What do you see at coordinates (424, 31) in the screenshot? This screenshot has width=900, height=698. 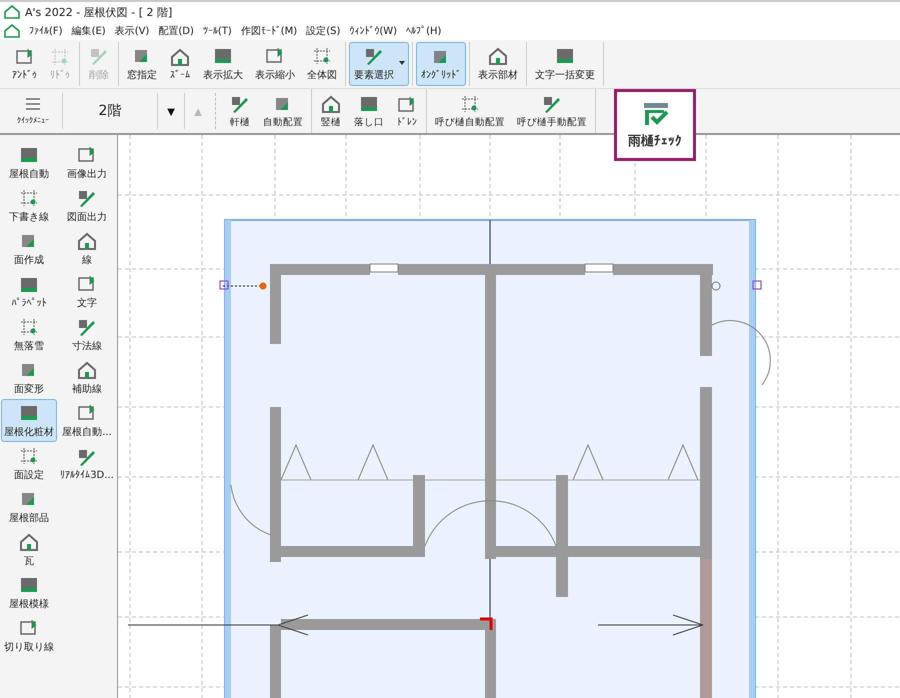 I see `menu-item: ﾍﾙﾌﾟ(H)` at bounding box center [424, 31].